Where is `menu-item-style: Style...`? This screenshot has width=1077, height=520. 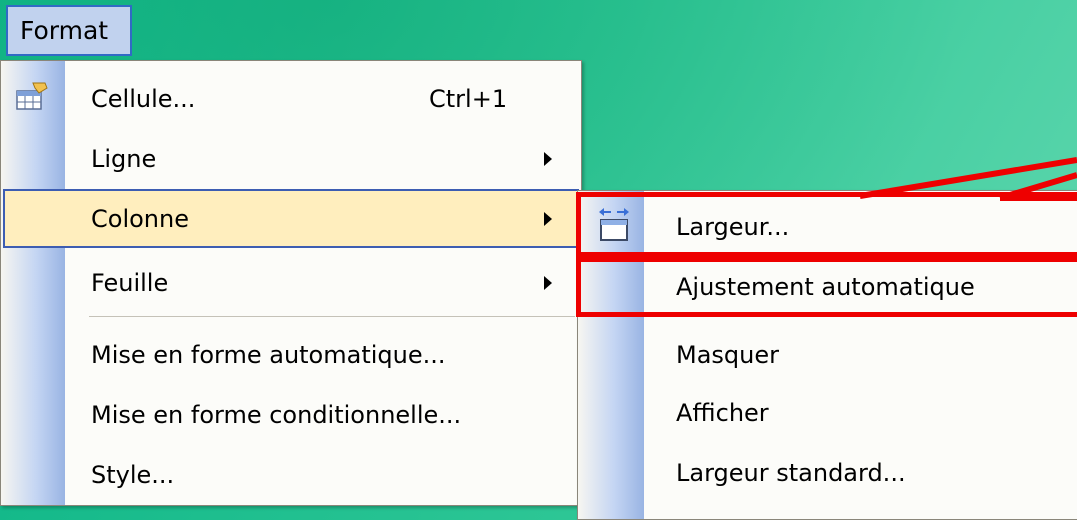 menu-item-style: Style... is located at coordinates (291, 474).